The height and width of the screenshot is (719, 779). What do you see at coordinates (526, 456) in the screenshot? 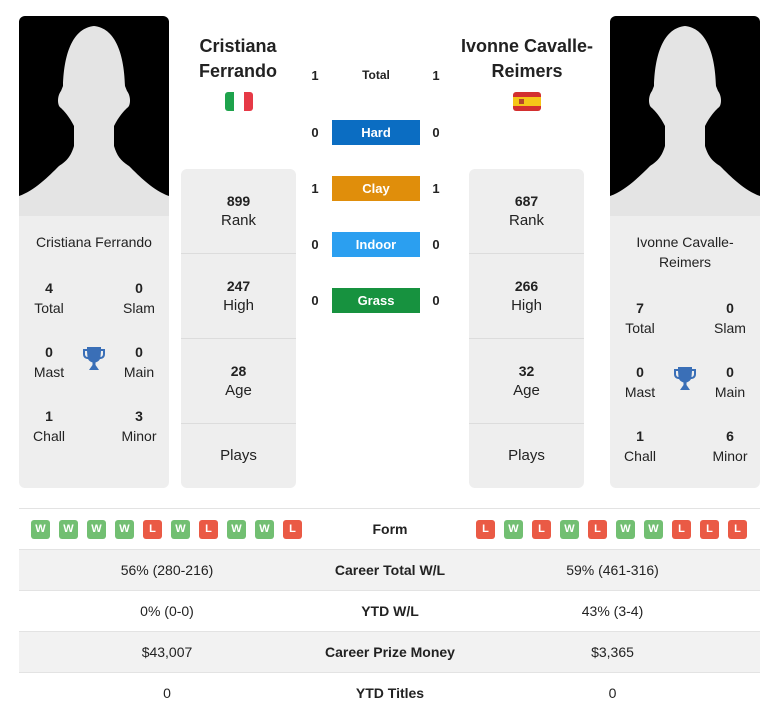
I see `player2-plays: Plays` at bounding box center [526, 456].